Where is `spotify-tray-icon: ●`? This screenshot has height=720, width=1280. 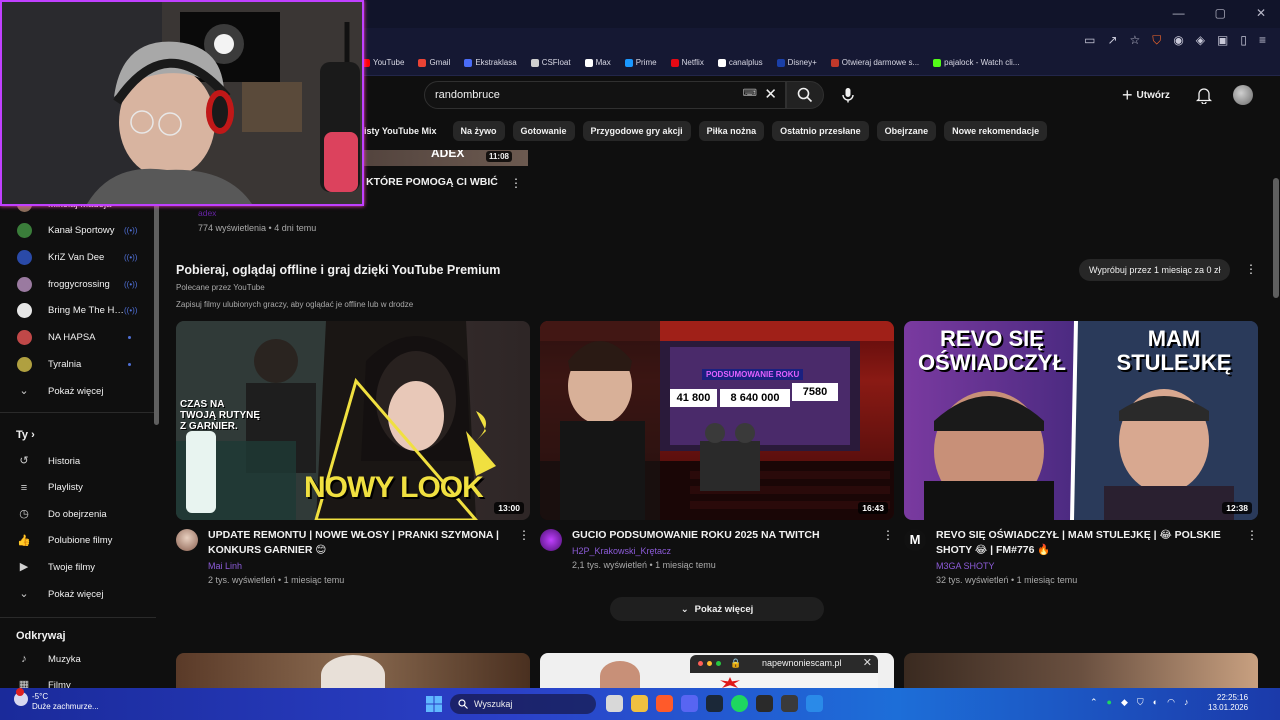 spotify-tray-icon: ● is located at coordinates (1109, 702).